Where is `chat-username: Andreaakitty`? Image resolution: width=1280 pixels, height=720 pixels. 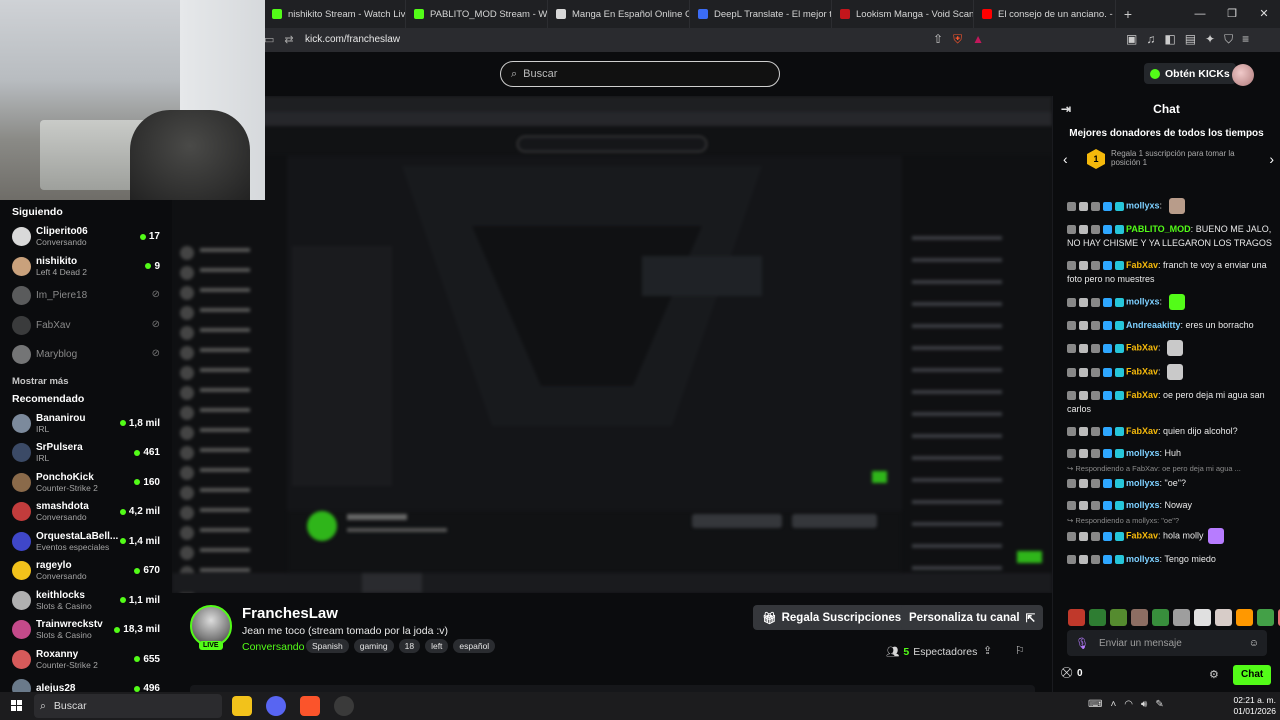
chat-username: Andreaakitty is located at coordinates (1153, 325).